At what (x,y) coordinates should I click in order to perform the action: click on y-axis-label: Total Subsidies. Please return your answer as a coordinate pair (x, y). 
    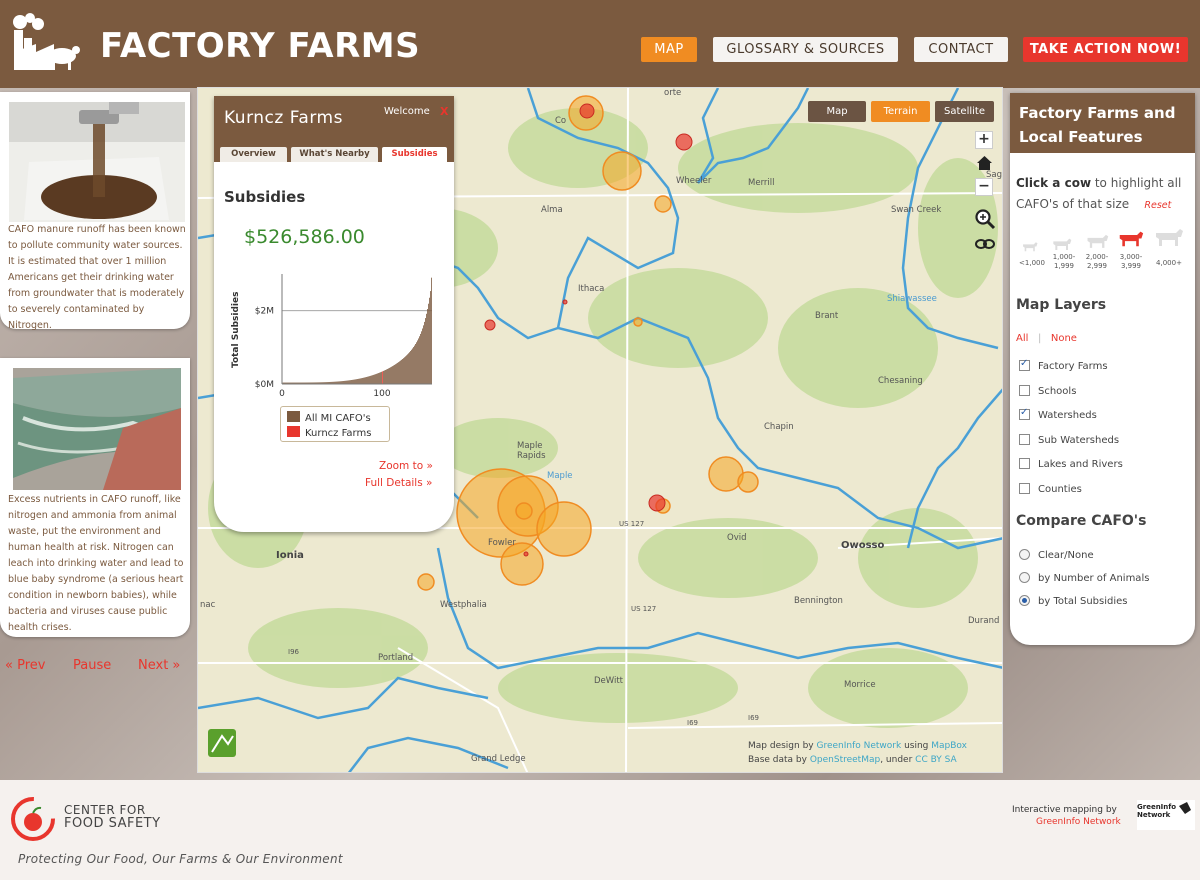
    Looking at the image, I should click on (236, 330).